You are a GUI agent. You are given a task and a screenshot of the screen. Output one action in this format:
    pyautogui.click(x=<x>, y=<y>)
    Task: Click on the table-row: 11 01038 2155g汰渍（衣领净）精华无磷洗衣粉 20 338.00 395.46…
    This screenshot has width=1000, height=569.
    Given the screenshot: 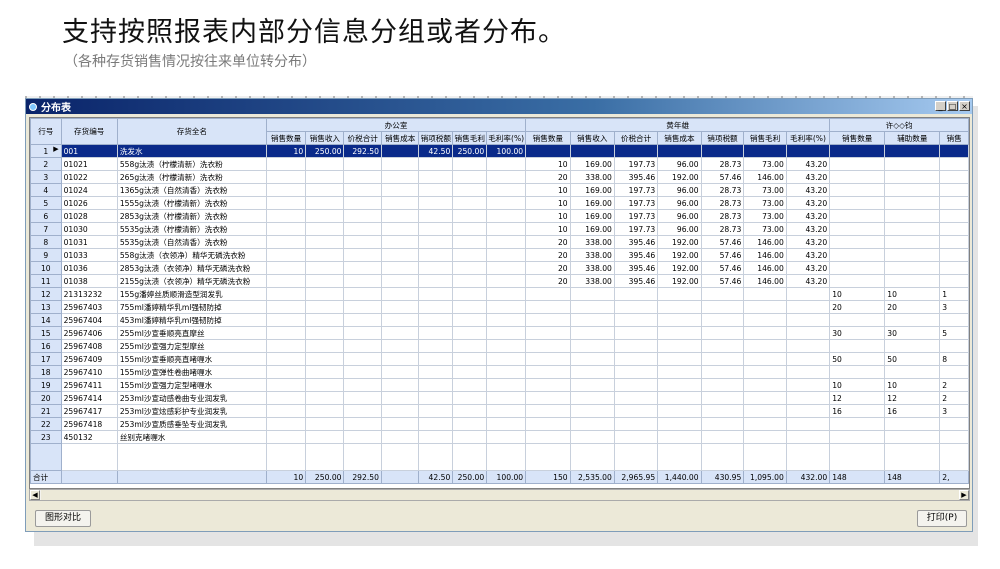 What is the action you would take?
    pyautogui.click(x=499, y=281)
    